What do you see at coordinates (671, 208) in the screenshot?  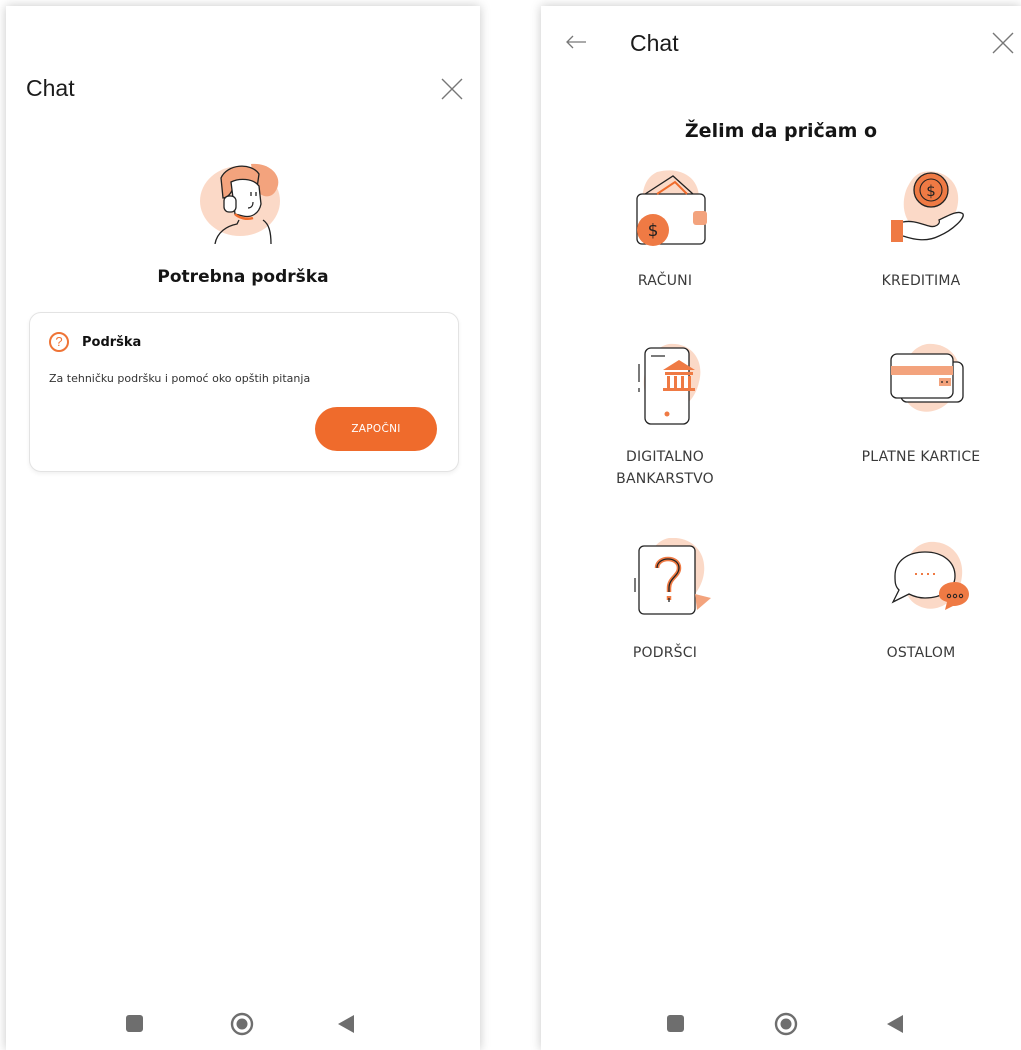 I see `wallet-icon: $` at bounding box center [671, 208].